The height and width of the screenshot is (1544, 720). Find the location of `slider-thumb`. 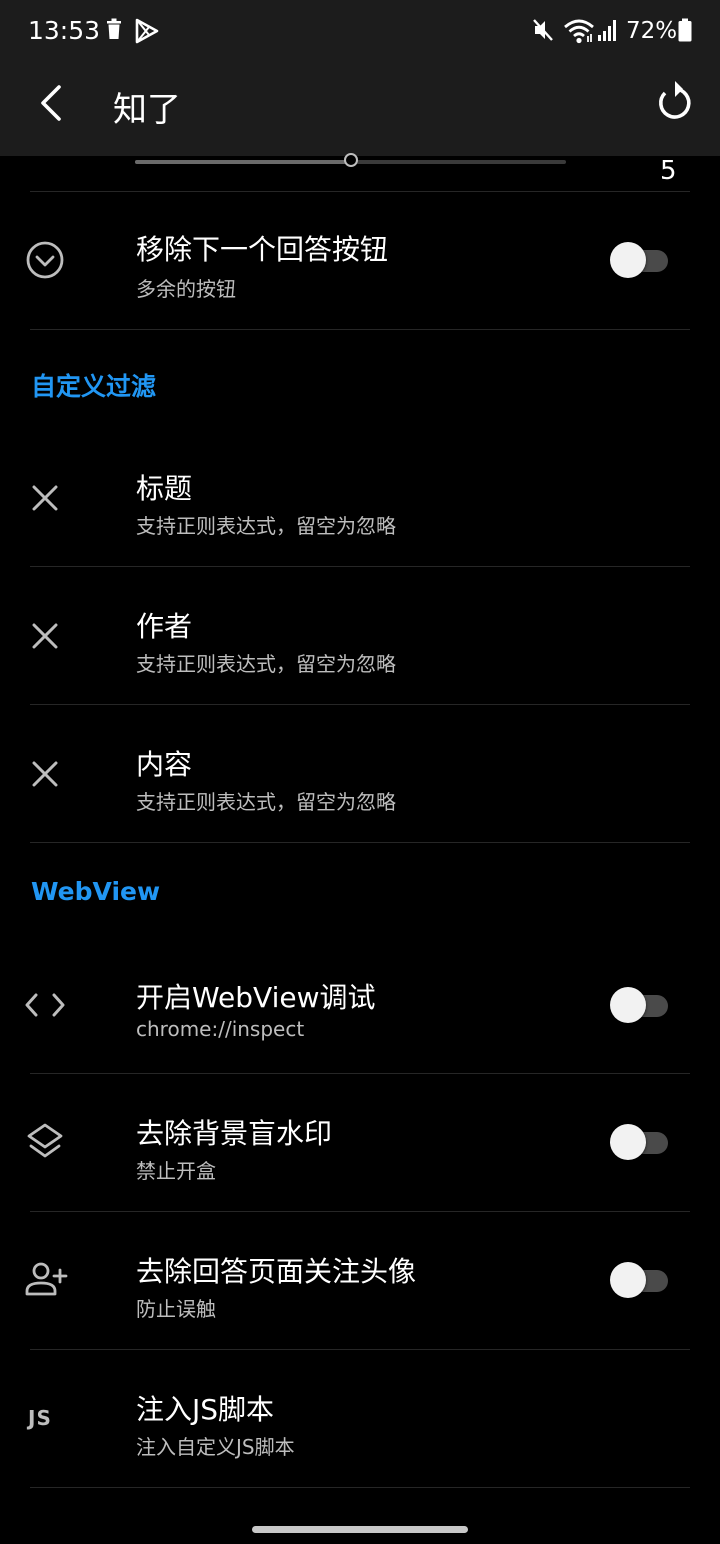

slider-thumb is located at coordinates (350, 160).